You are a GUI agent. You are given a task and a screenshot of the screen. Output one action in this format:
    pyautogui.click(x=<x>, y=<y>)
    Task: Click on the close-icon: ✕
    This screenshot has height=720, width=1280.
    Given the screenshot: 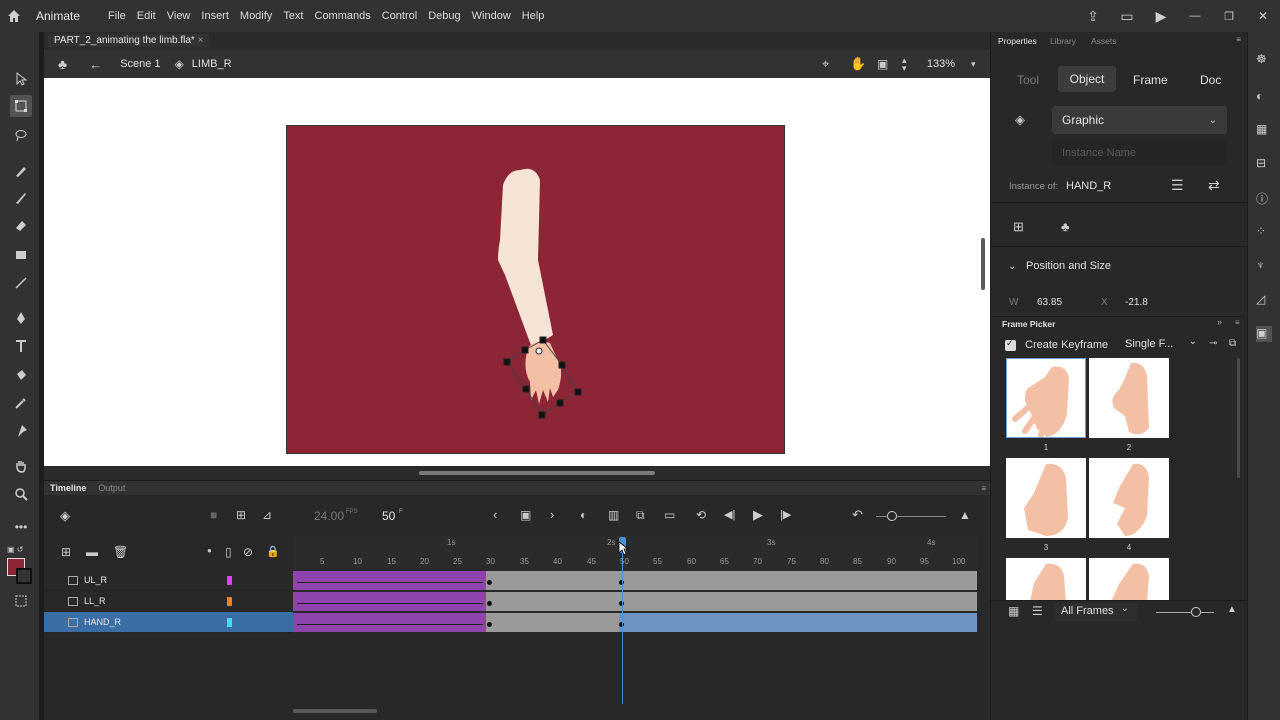 What is the action you would take?
    pyautogui.click(x=1263, y=16)
    